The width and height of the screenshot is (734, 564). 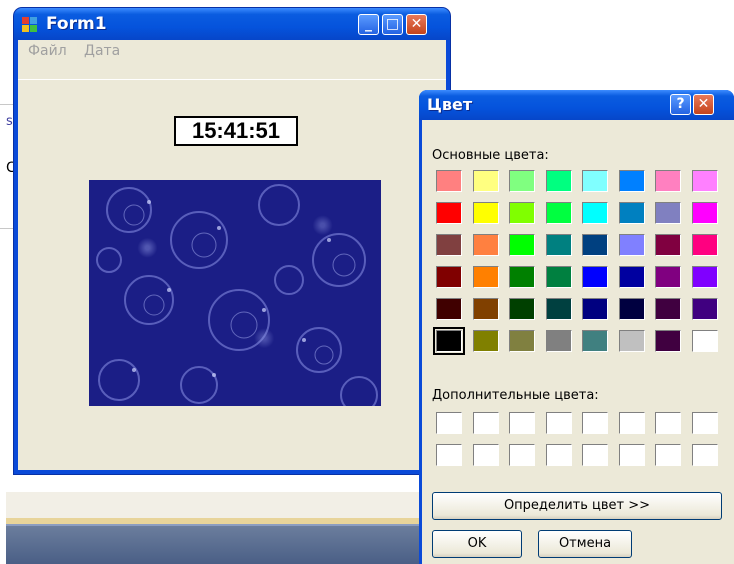 What do you see at coordinates (9, 121) in the screenshot?
I see `background-text-s: s` at bounding box center [9, 121].